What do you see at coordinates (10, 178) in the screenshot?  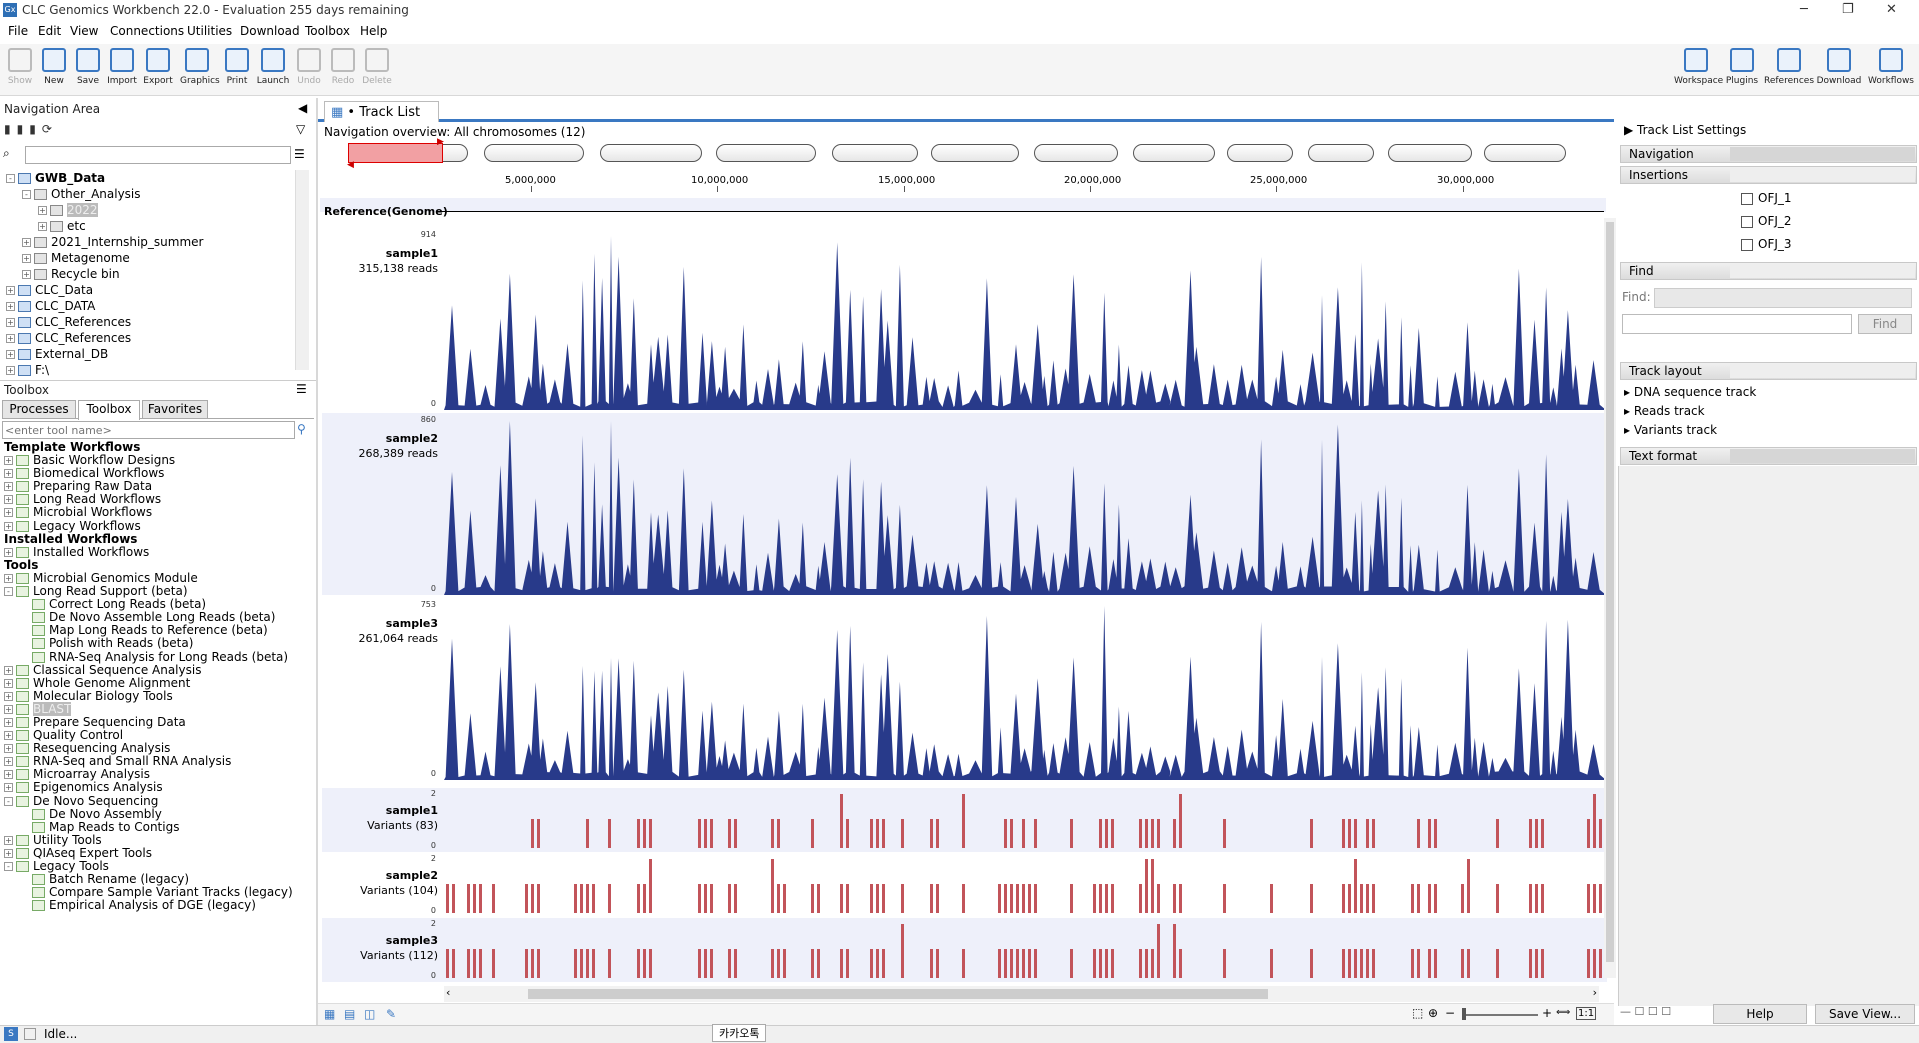 I see `collapse-icon: -` at bounding box center [10, 178].